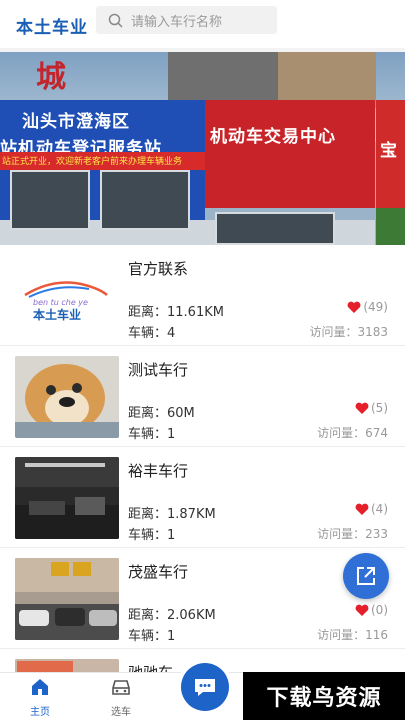 The image size is (405, 720). Describe the element at coordinates (172, 514) in the screenshot. I see `dealer-distance: 距离：1.87KM` at that location.